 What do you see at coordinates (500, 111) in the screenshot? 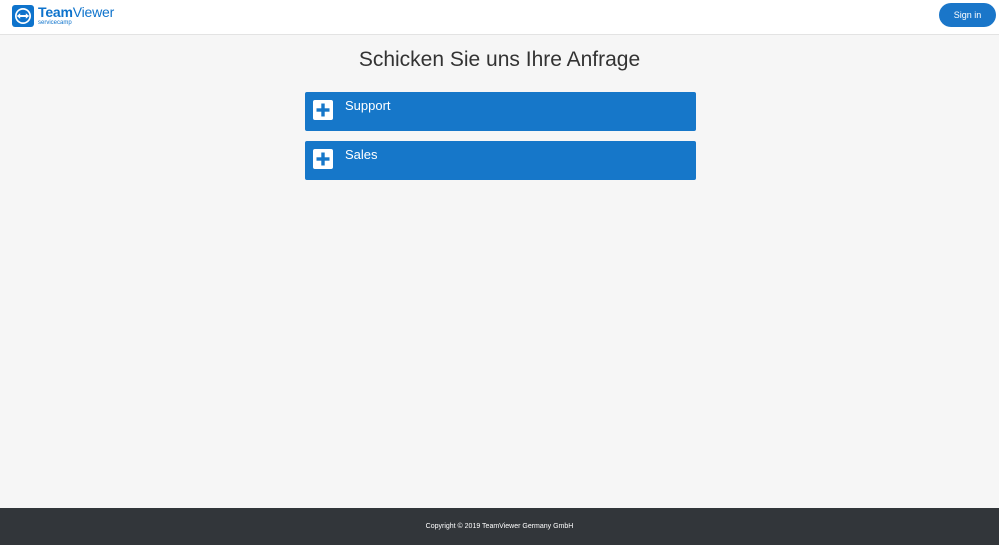
I see `support-panel: Support` at bounding box center [500, 111].